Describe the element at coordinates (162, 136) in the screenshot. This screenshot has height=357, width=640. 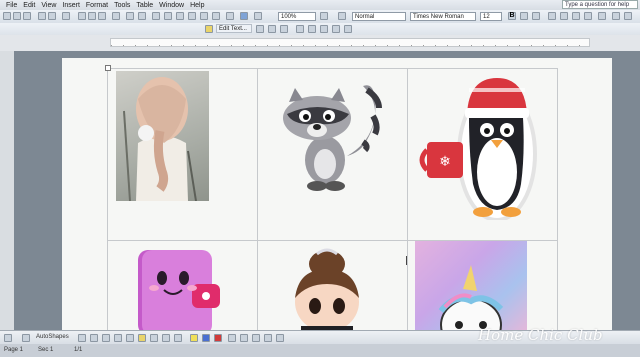
I see `girl-braid-picture` at that location.